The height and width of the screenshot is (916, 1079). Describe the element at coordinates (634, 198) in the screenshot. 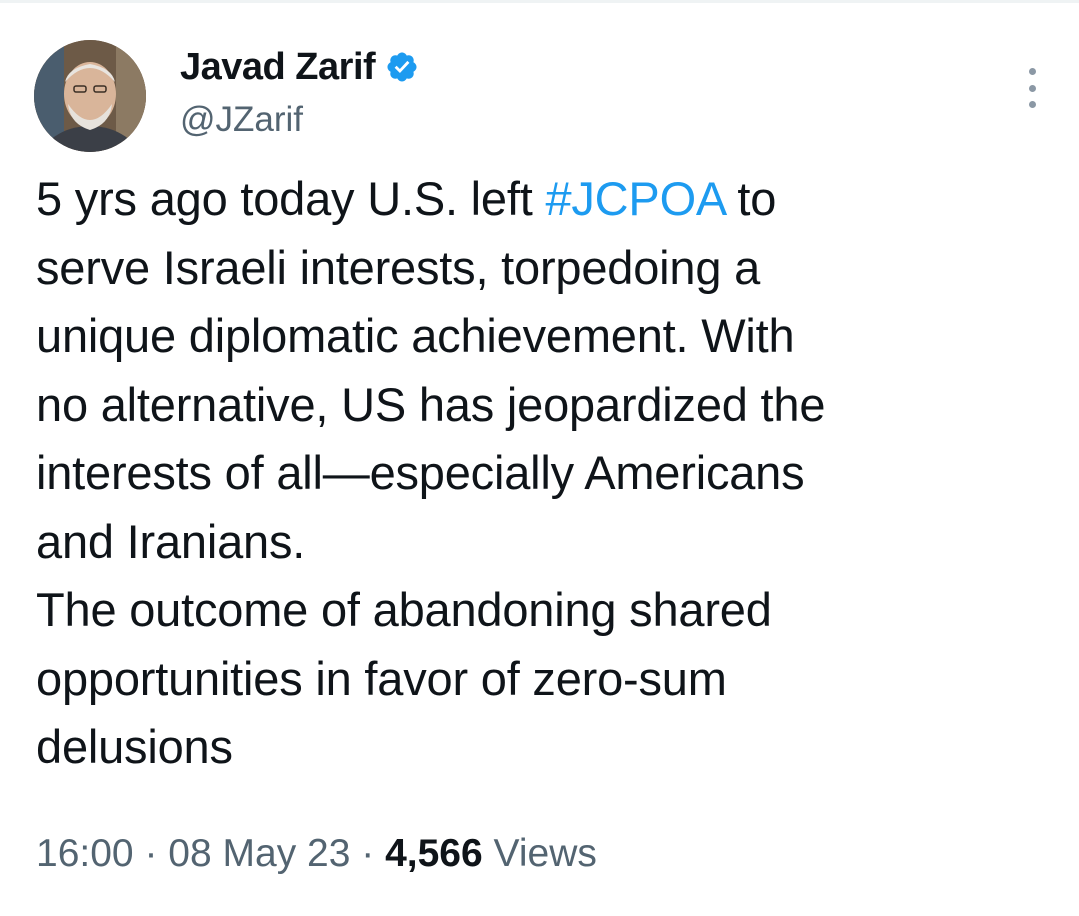

I see `hashtag-link: #JCPOA` at that location.